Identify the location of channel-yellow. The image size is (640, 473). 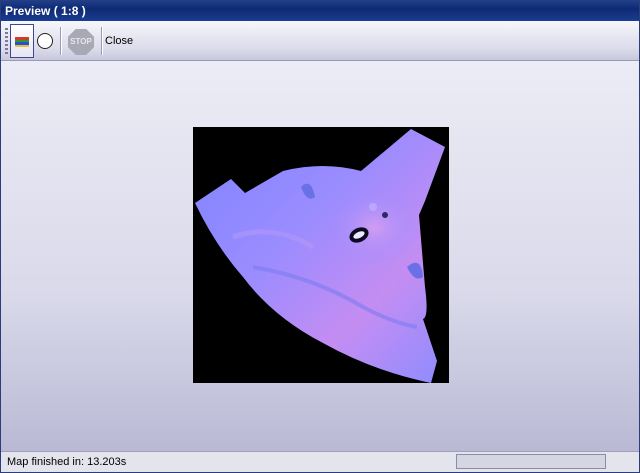
(22, 45).